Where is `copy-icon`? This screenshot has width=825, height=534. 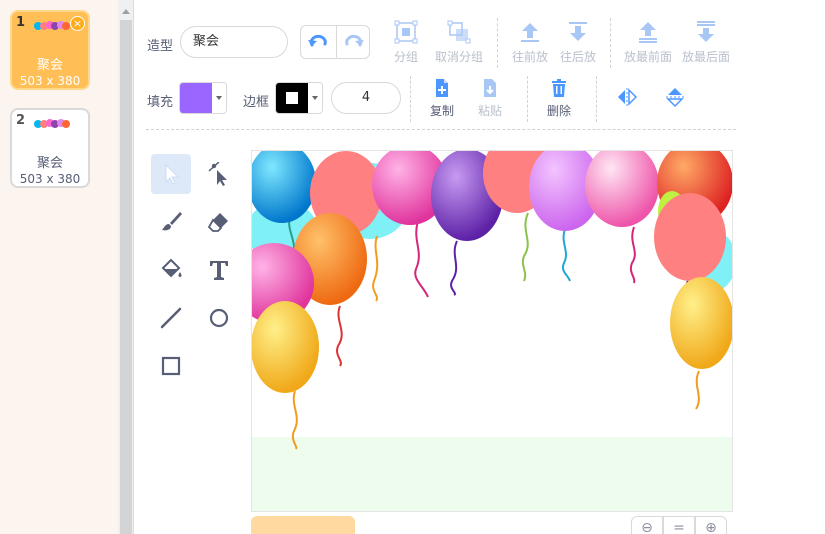 copy-icon is located at coordinates (442, 88).